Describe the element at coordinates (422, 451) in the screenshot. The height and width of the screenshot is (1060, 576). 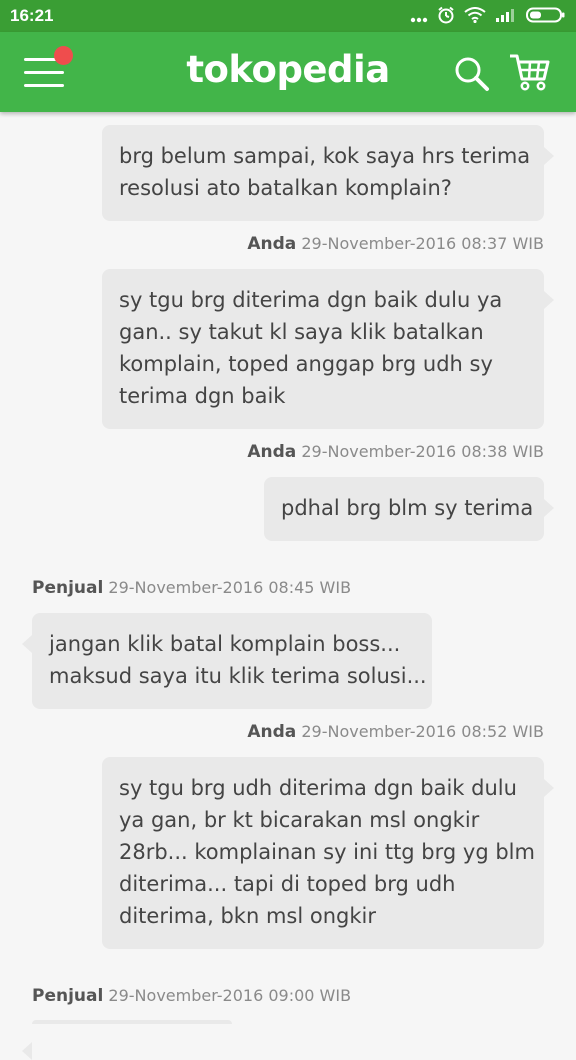
I see `message-timestamp: 29-November-2016 08:38 WIB` at that location.